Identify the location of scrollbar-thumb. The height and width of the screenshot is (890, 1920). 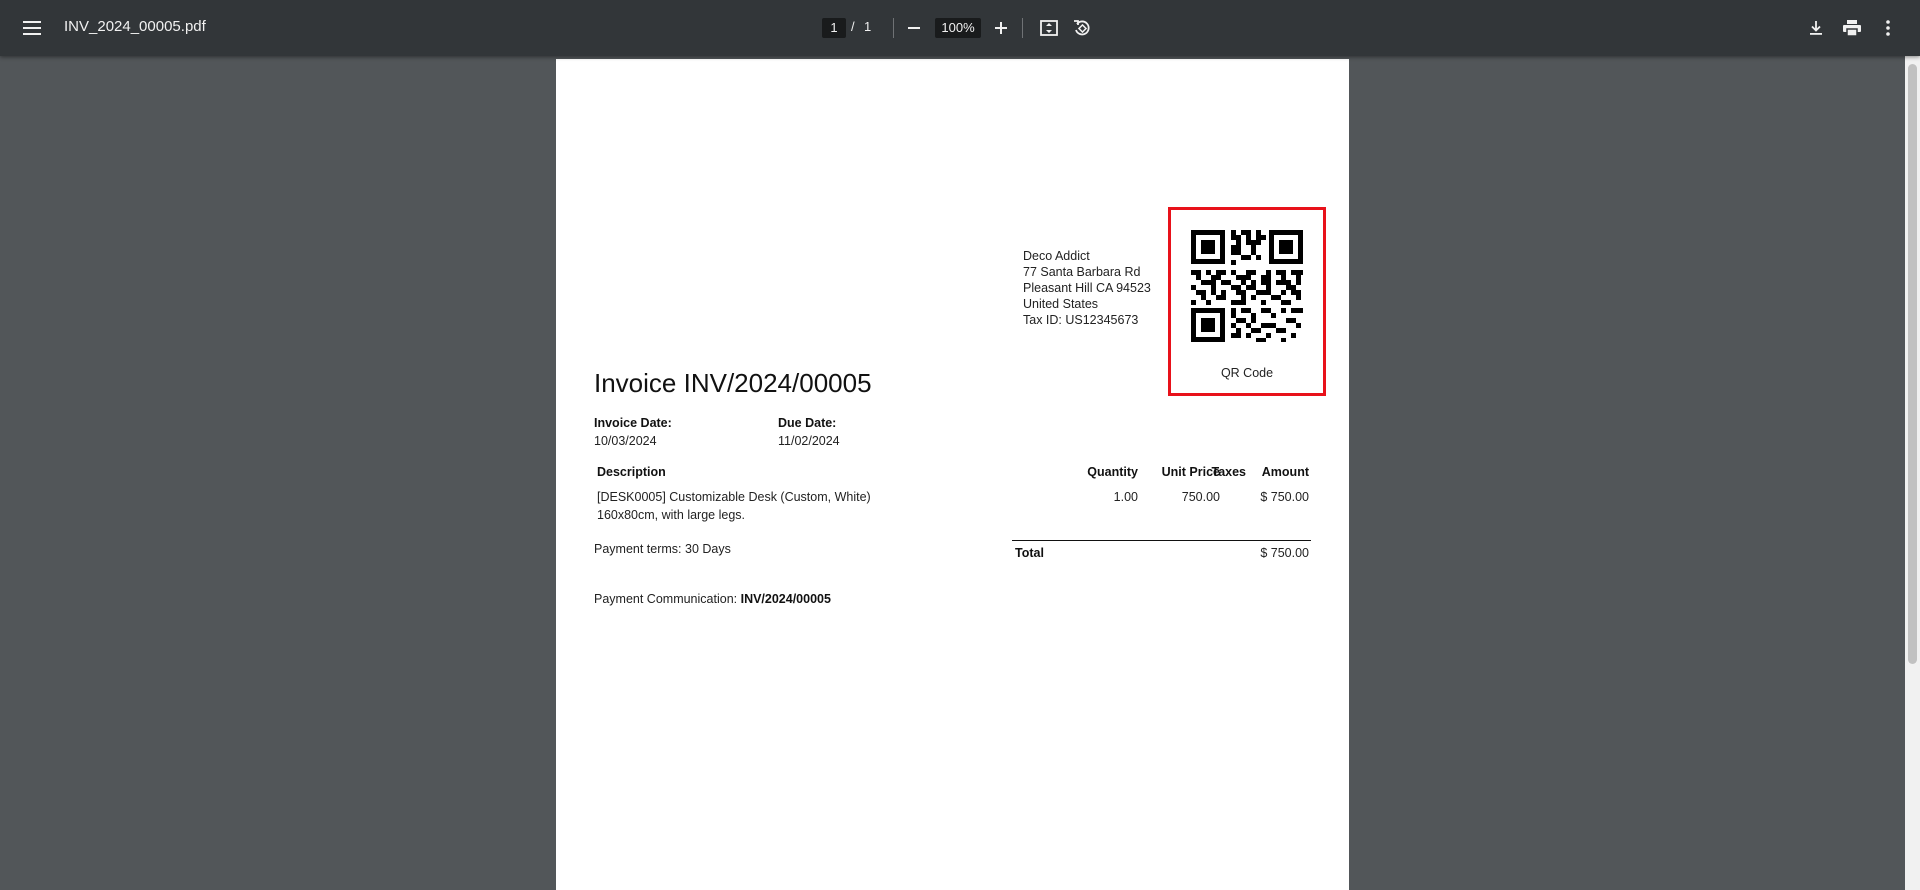
(1912, 364).